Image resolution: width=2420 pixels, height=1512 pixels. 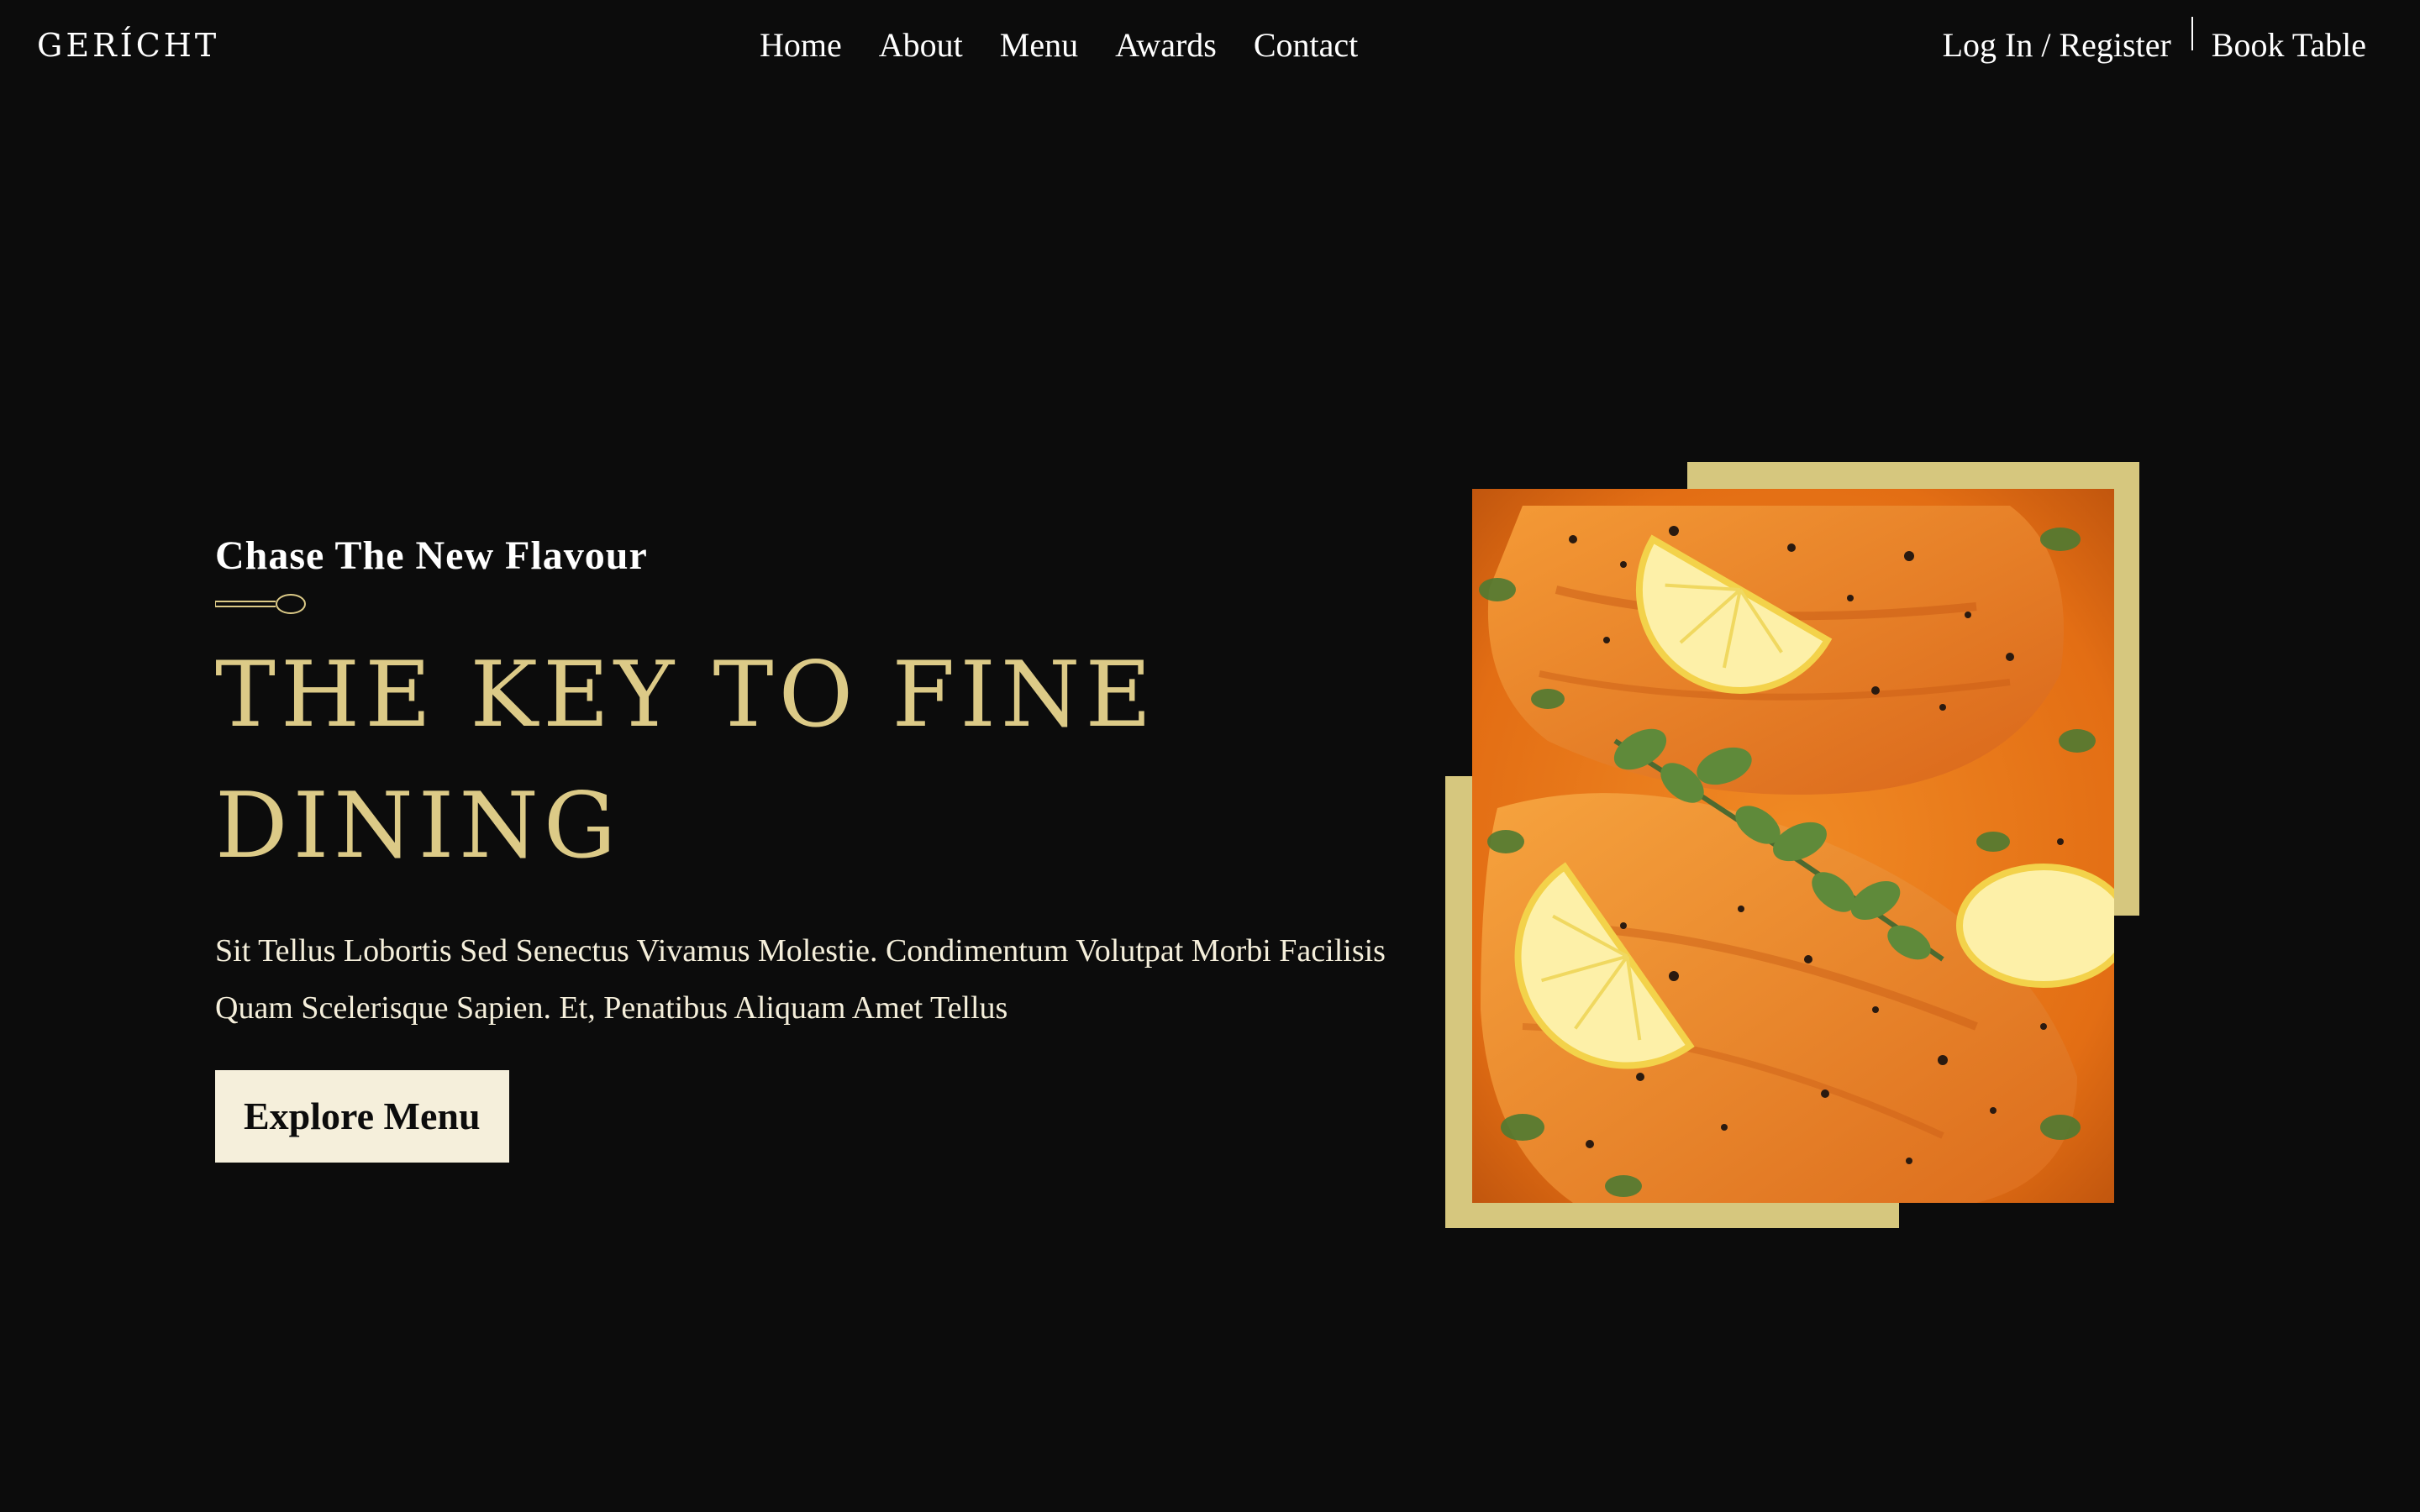 I want to click on hero-subtitle: Chase The New Flavour, so click(x=432, y=555).